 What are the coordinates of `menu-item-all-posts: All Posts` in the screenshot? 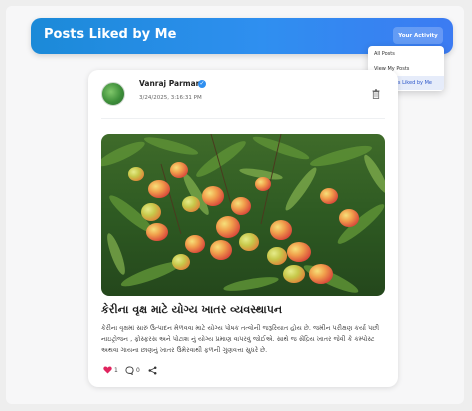 It's located at (406, 54).